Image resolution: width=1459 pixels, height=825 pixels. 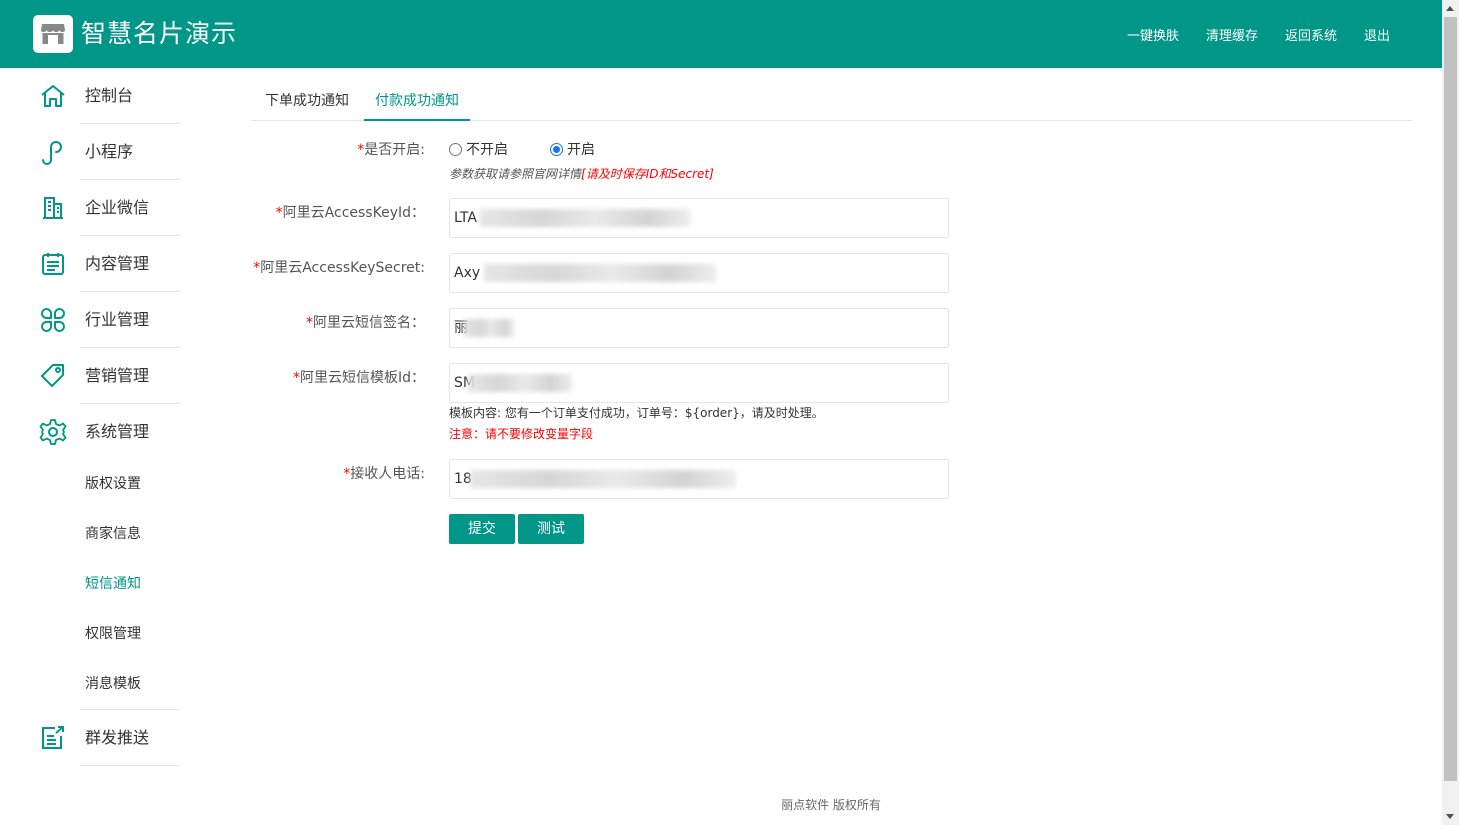 I want to click on sidebar-item-label: 企业微信, so click(x=117, y=207).